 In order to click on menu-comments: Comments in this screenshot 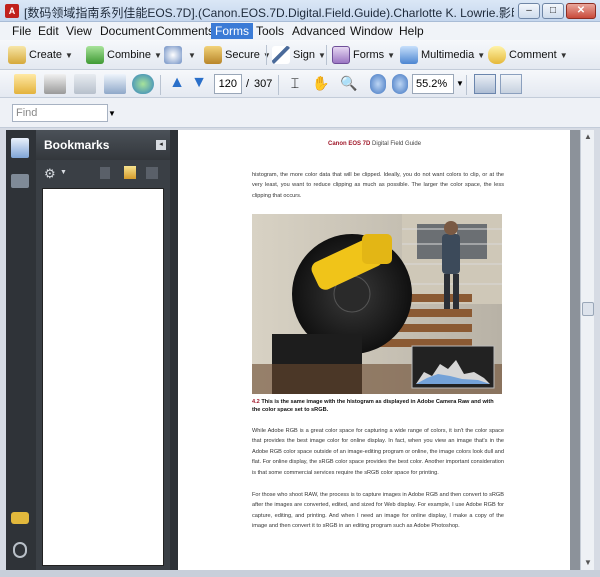, I will do `click(185, 31)`.